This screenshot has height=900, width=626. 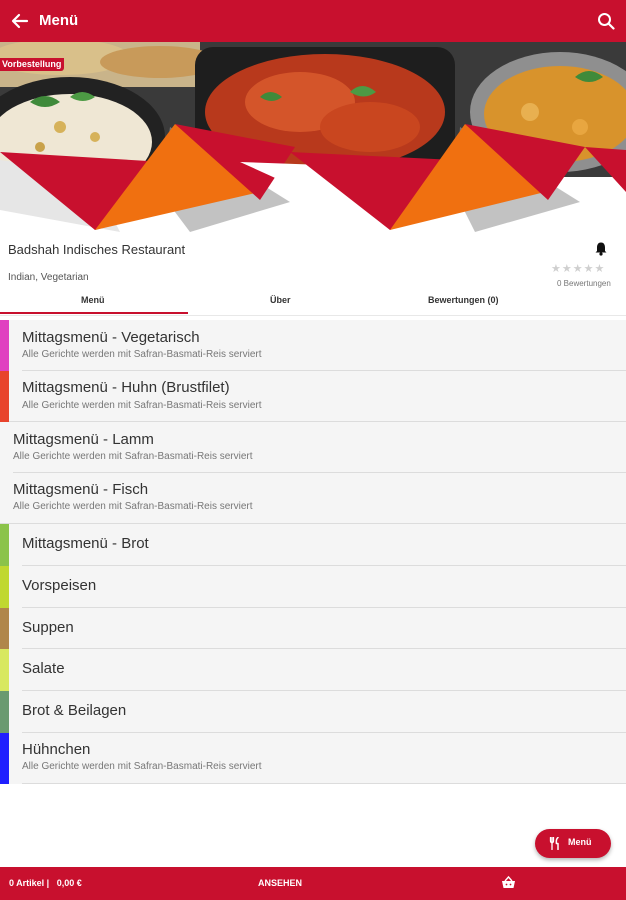 I want to click on restaurant-name: Badshah Indisches Restaurant, so click(x=97, y=249).